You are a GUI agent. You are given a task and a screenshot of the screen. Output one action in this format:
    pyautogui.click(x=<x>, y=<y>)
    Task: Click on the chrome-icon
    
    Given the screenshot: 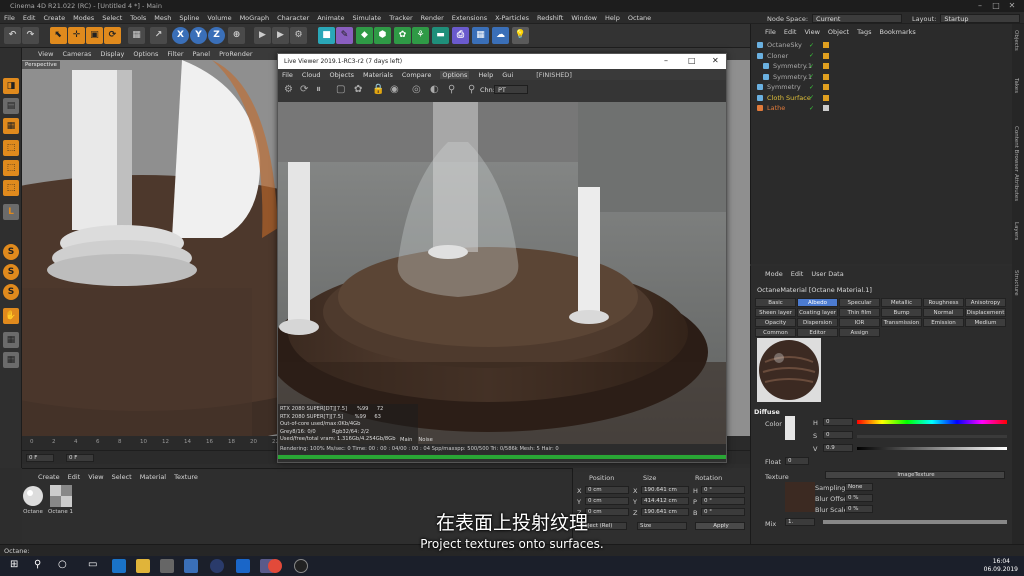 What is the action you would take?
    pyautogui.click(x=275, y=566)
    